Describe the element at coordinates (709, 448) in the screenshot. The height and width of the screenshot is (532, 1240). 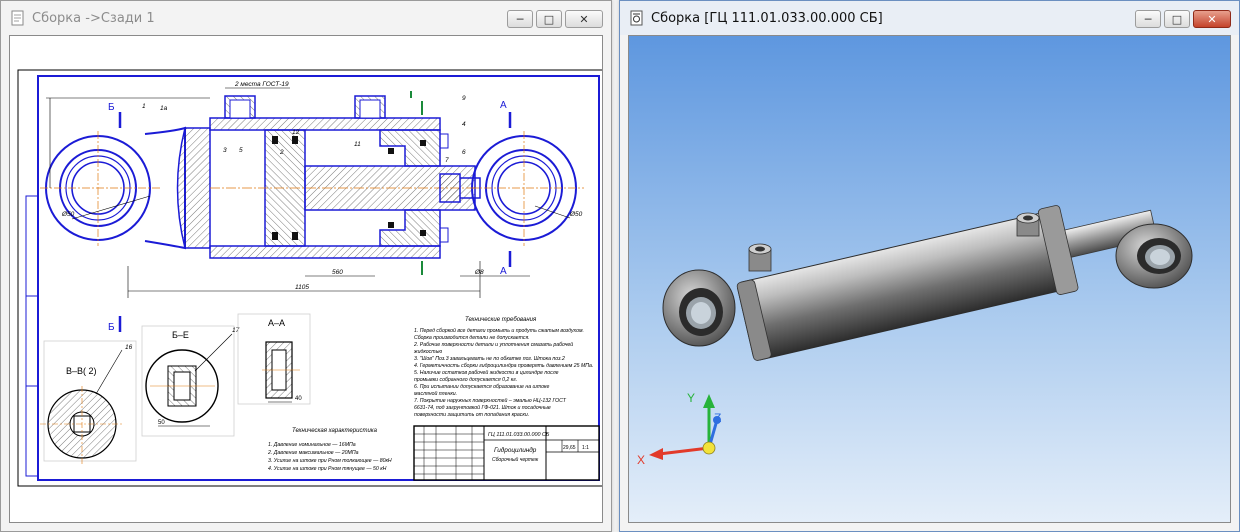
I see `triad-origin` at that location.